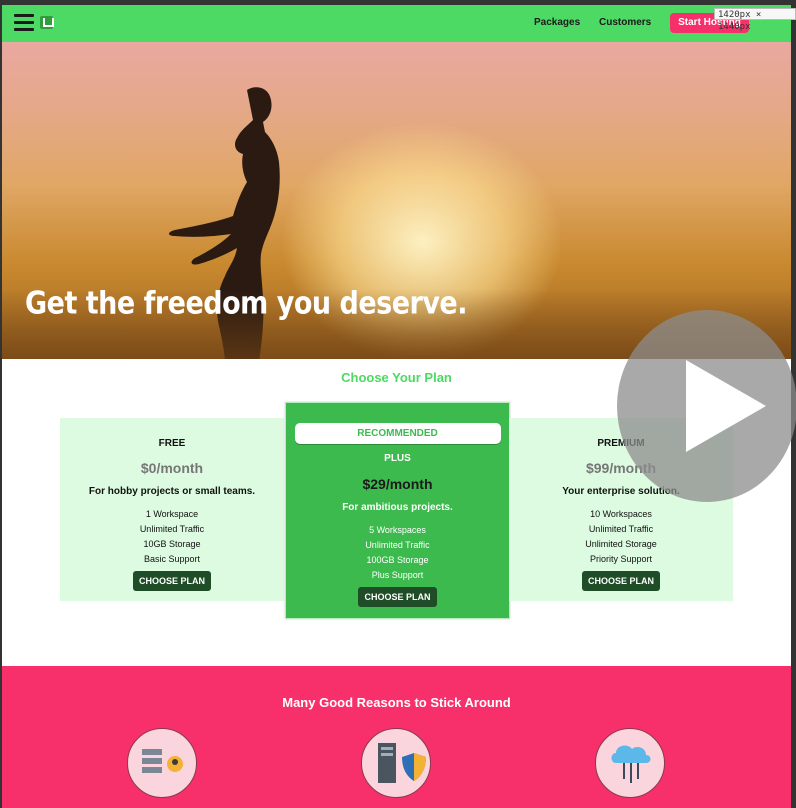  I want to click on site-header: Packages Customers Start Hosting, so click(396, 23).